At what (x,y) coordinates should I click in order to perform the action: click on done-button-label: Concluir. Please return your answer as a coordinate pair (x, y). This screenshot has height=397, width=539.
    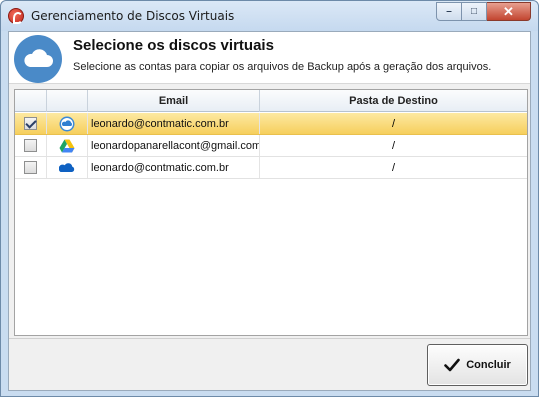
    Looking at the image, I should click on (488, 365).